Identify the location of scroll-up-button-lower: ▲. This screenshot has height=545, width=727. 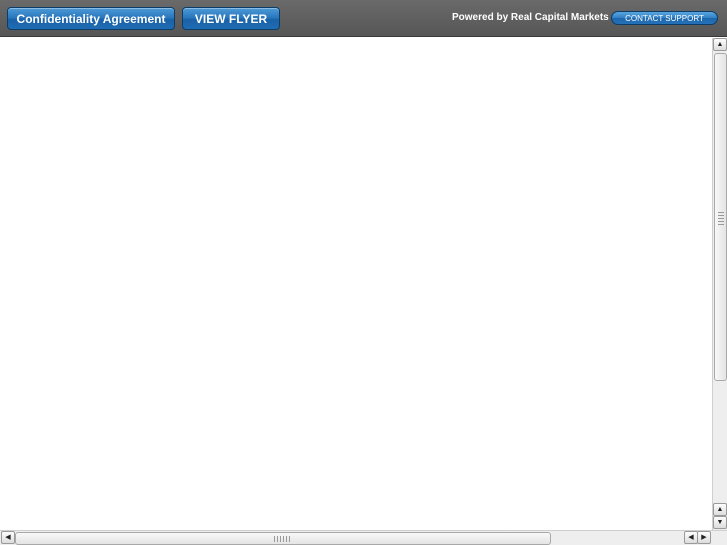
(720, 509).